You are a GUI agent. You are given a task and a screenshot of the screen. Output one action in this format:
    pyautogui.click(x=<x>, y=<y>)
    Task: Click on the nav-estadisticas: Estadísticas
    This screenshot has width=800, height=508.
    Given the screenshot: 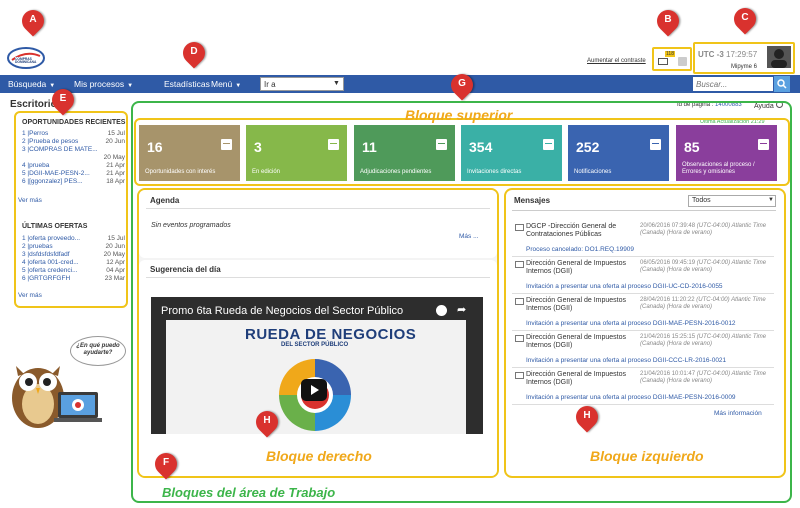 What is the action you would take?
    pyautogui.click(x=187, y=84)
    